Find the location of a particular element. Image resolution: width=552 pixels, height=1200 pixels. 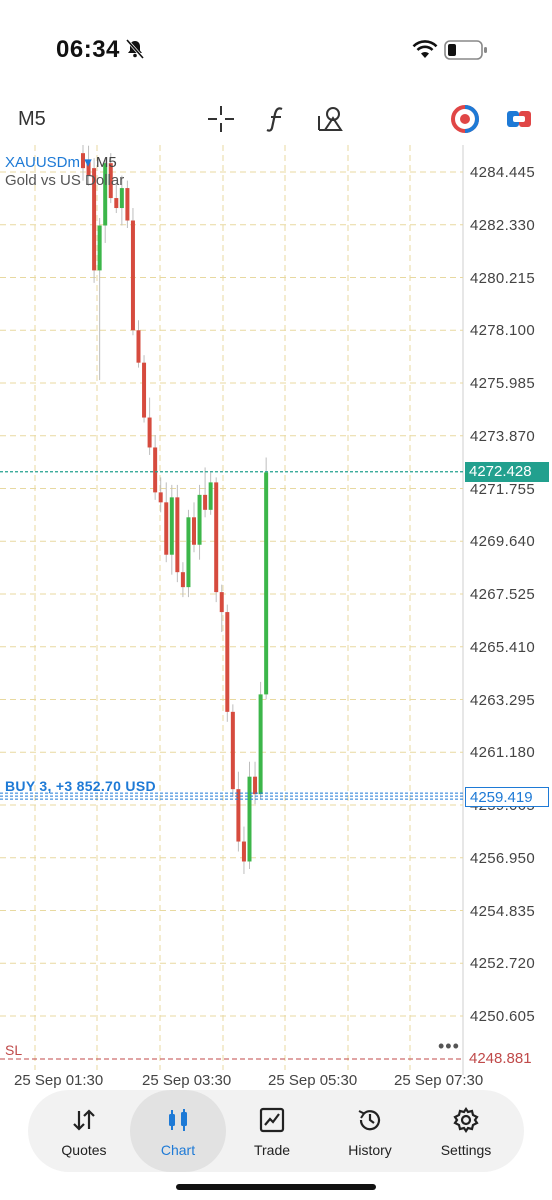

trade-icon is located at coordinates (272, 1120).